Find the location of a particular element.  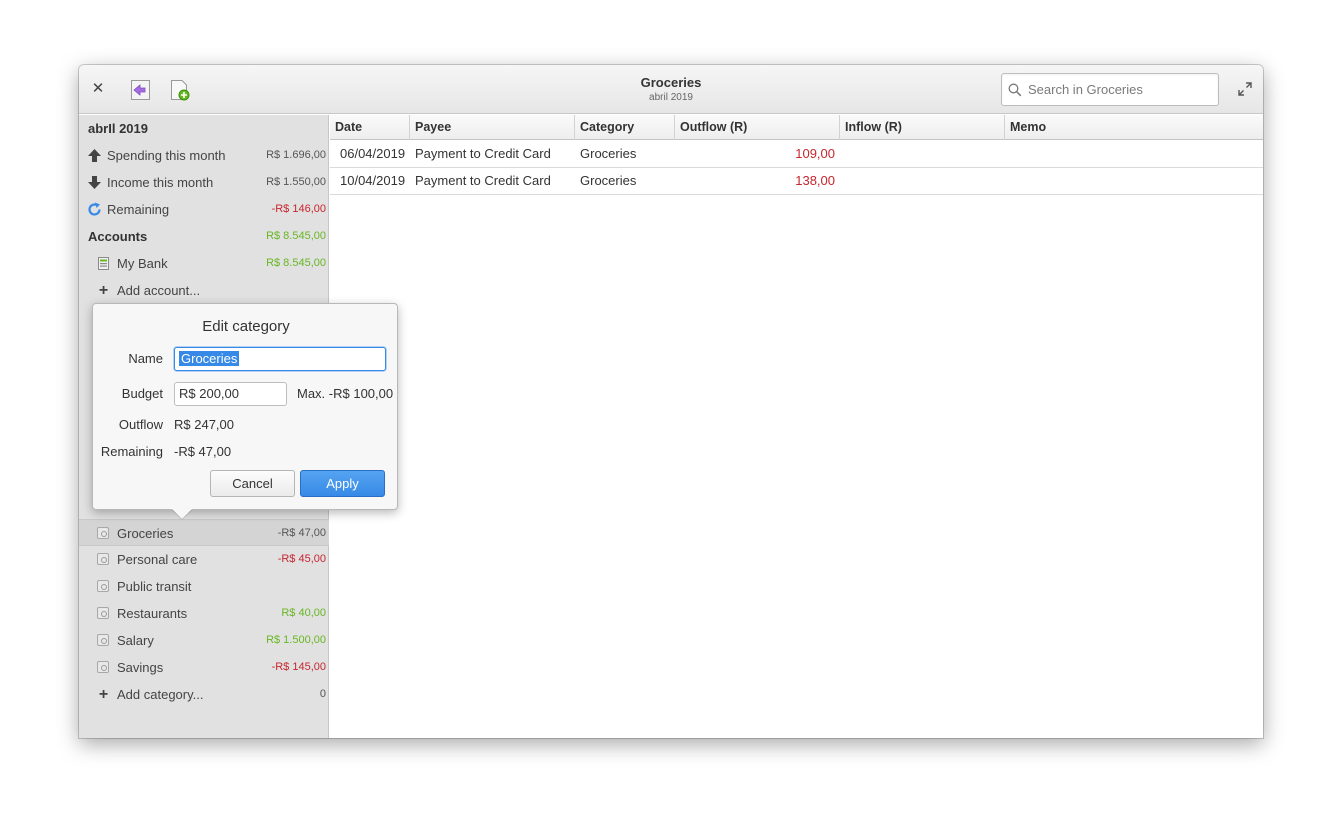

column-header-outflow: Outflow (R) is located at coordinates (757, 127).